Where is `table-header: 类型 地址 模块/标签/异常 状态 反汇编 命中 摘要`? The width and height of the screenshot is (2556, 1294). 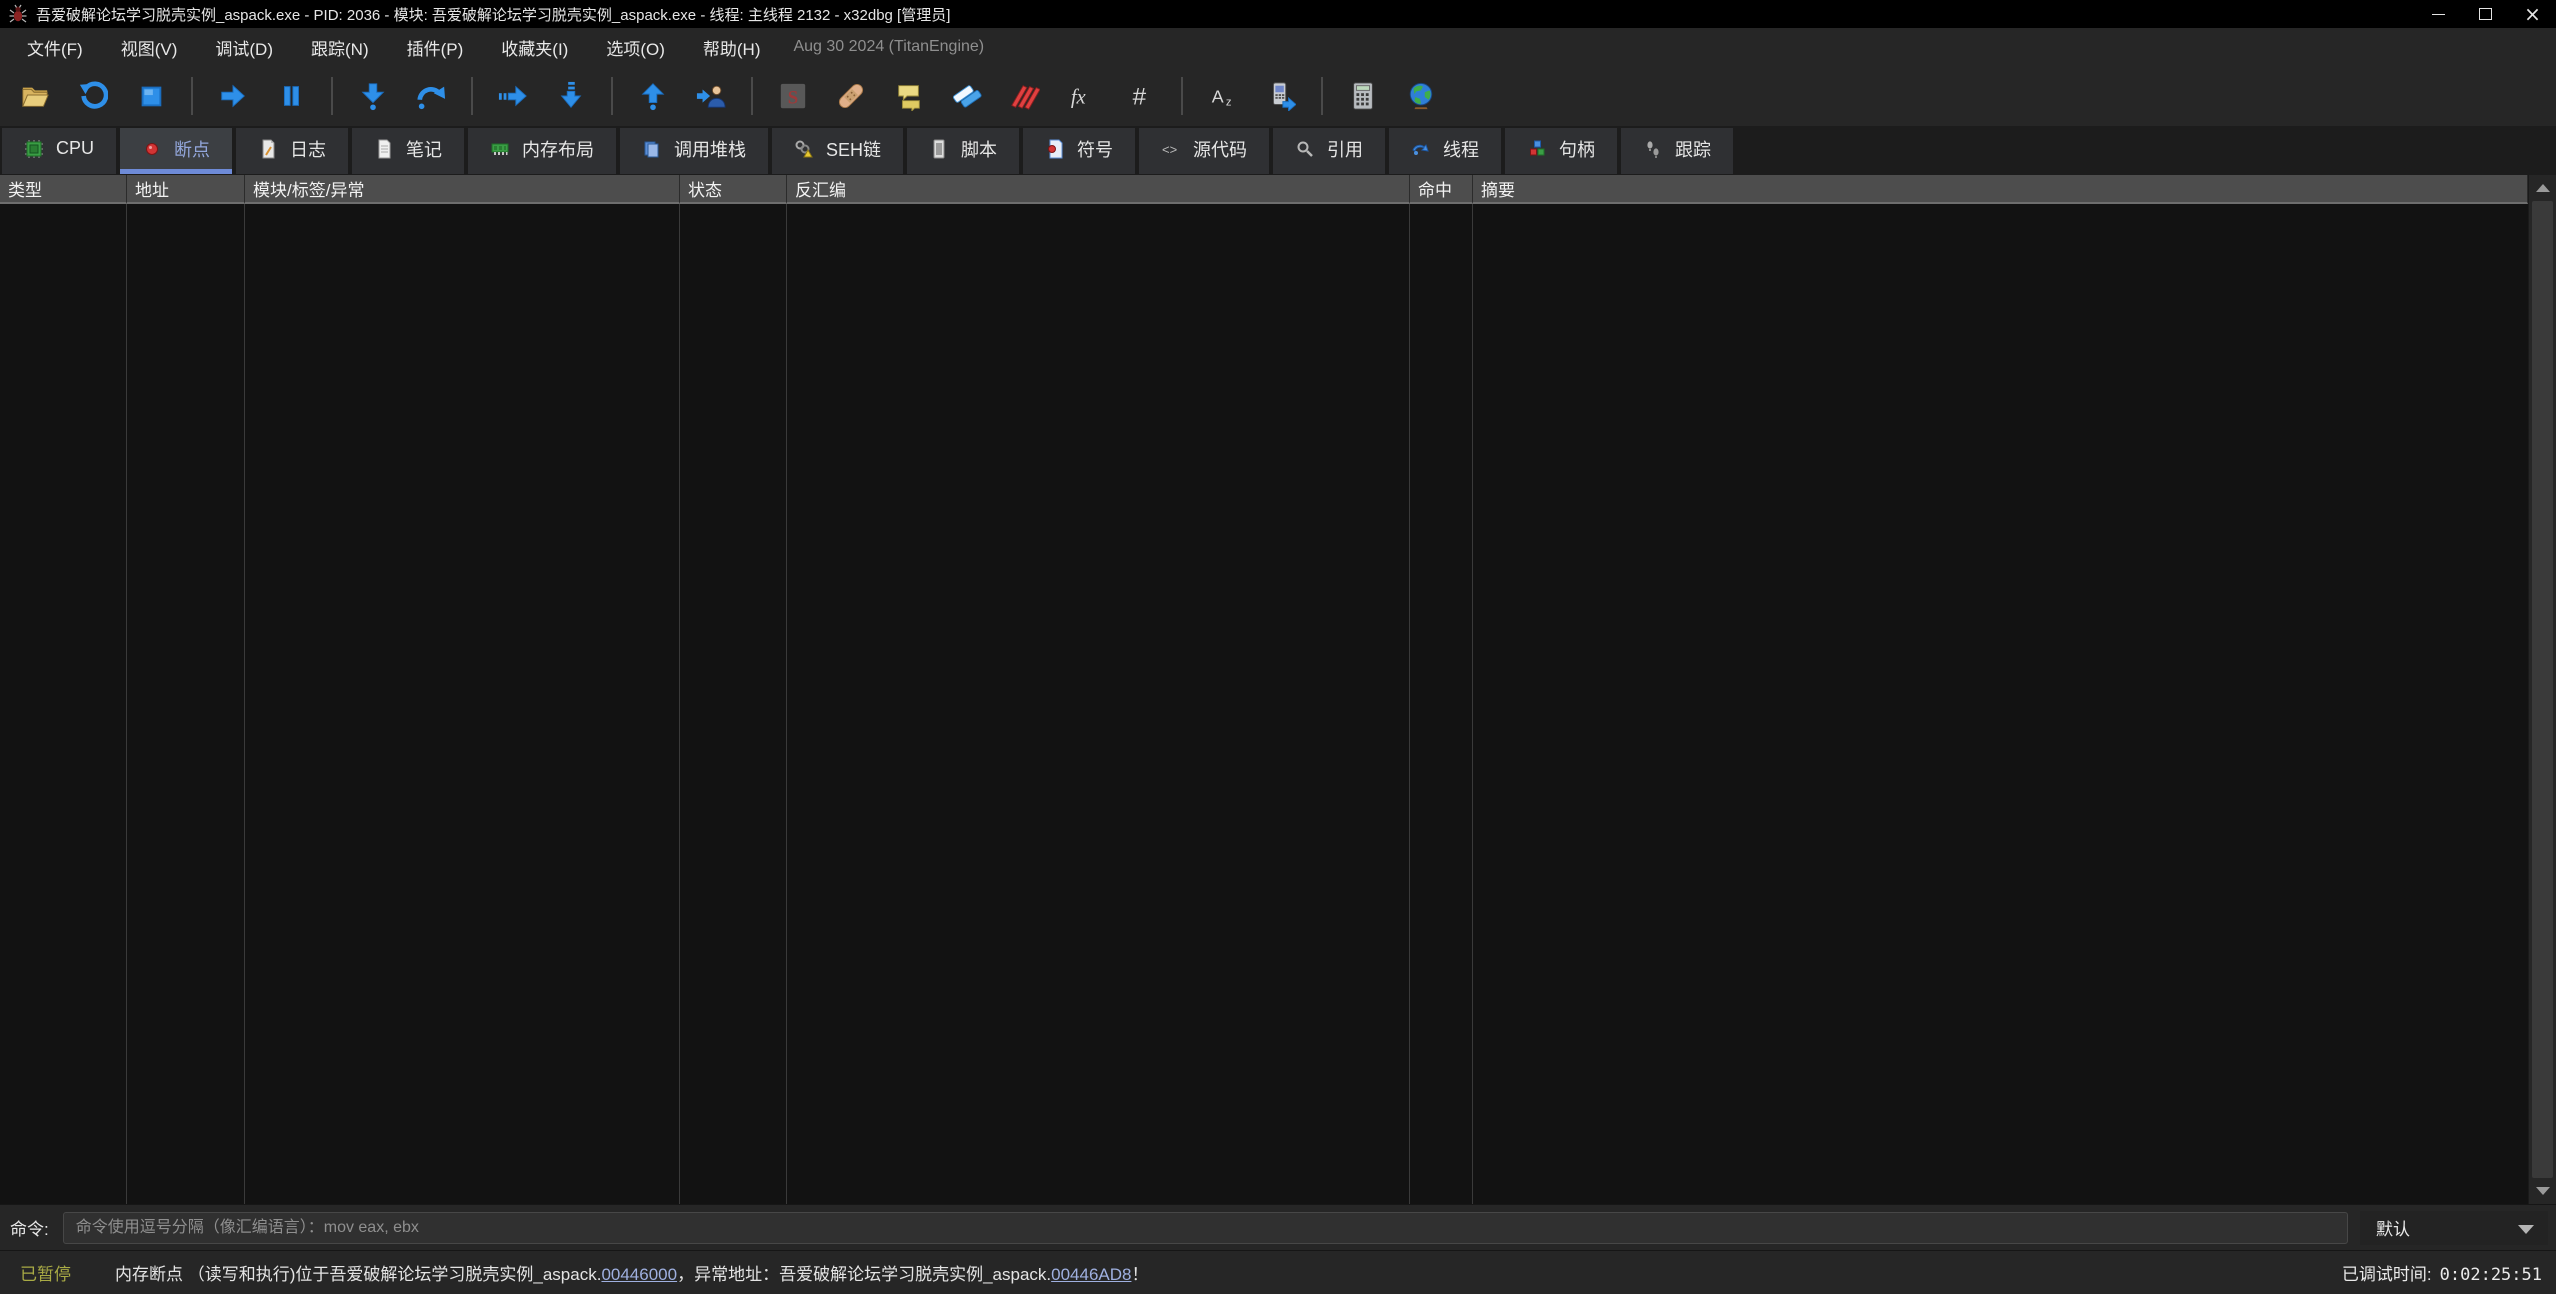 table-header: 类型 地址 模块/标签/异常 状态 反汇编 命中 摘要 is located at coordinates (1264, 189).